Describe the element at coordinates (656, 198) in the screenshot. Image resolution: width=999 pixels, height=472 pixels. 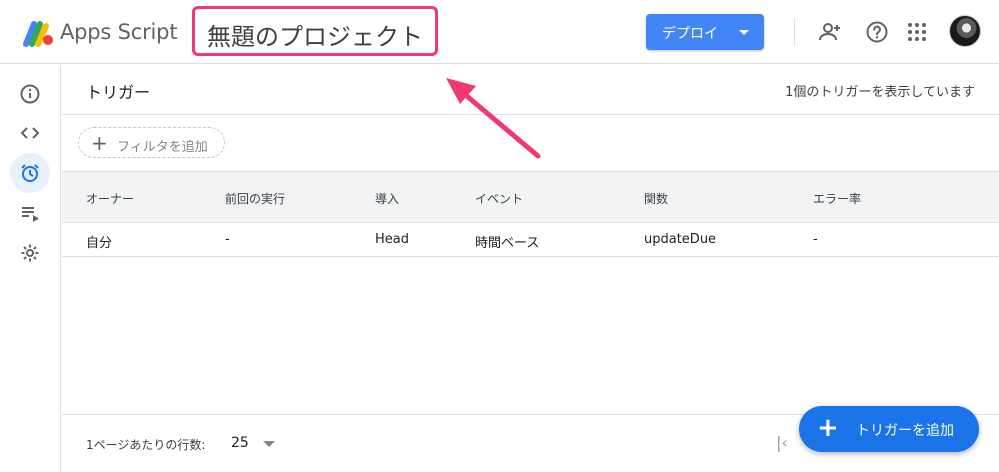
I see `column-header-function: 関数` at that location.